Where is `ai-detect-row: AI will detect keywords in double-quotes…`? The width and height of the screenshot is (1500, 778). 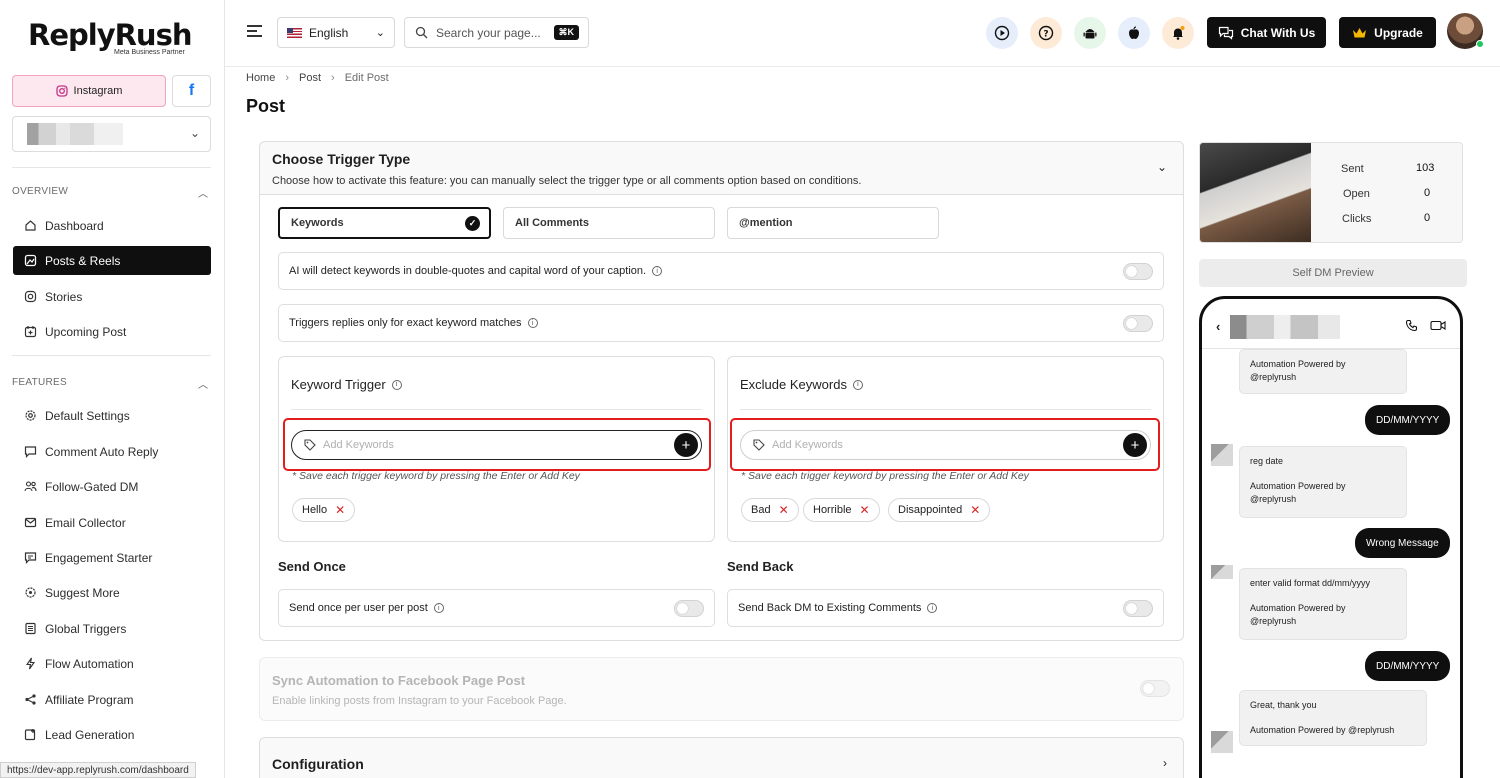
ai-detect-row: AI will detect keywords in double-quotes… is located at coordinates (721, 271).